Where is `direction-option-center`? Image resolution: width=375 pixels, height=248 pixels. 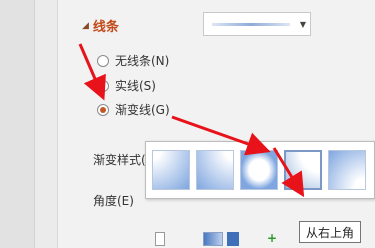 direction-option-center is located at coordinates (259, 170).